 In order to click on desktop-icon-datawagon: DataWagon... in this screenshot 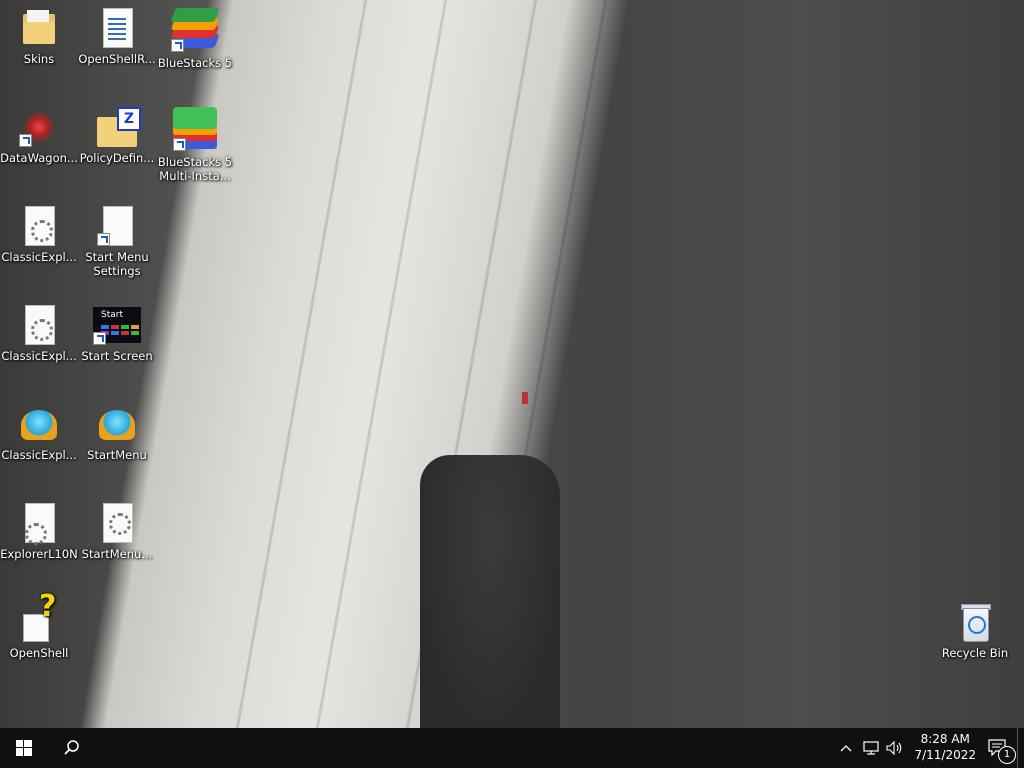, I will do `click(39, 136)`.